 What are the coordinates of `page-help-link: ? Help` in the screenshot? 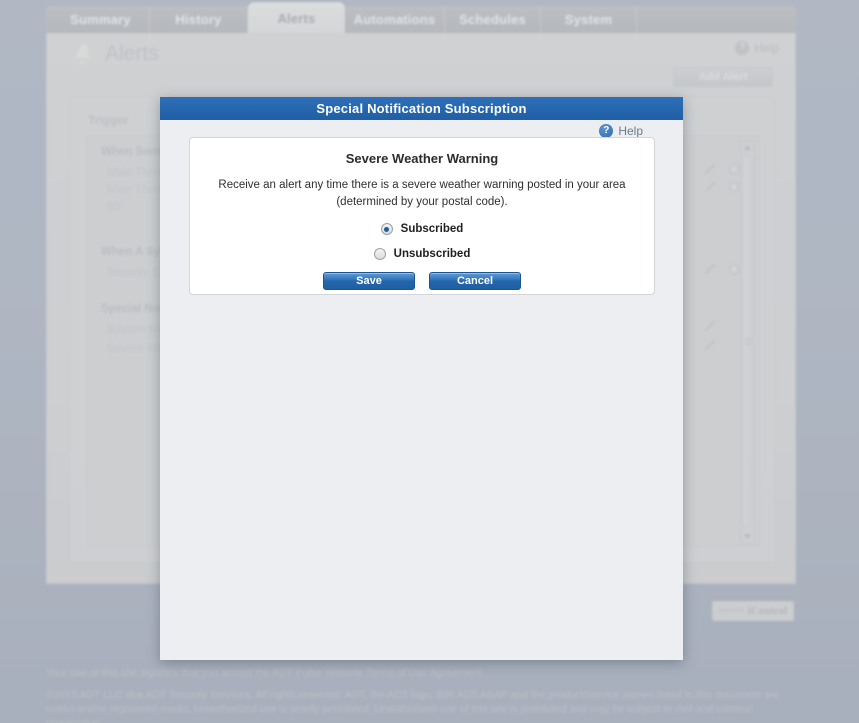 It's located at (757, 48).